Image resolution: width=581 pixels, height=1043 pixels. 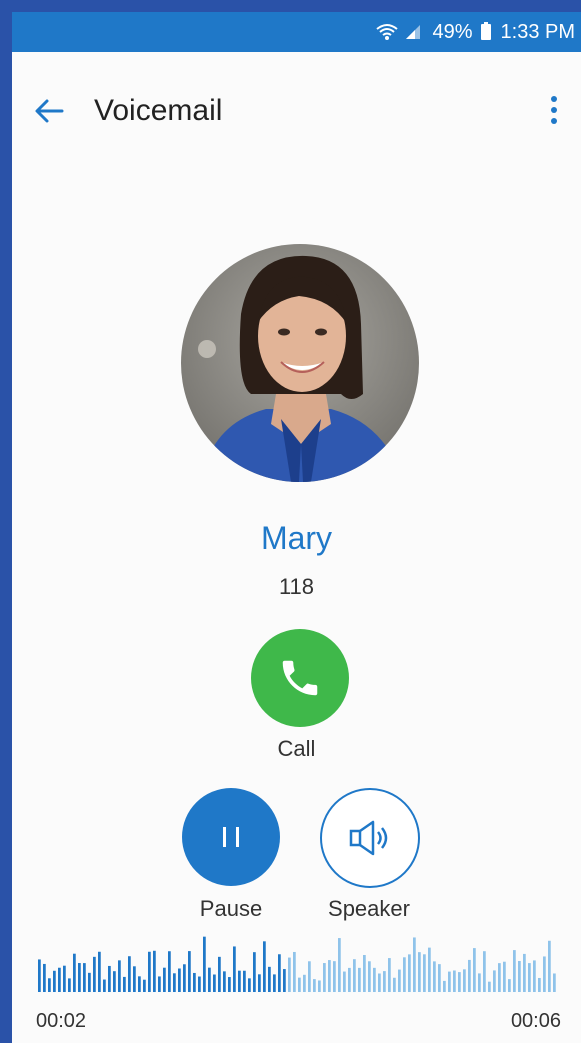 What do you see at coordinates (158, 110) in the screenshot?
I see `page-title: Voicemail` at bounding box center [158, 110].